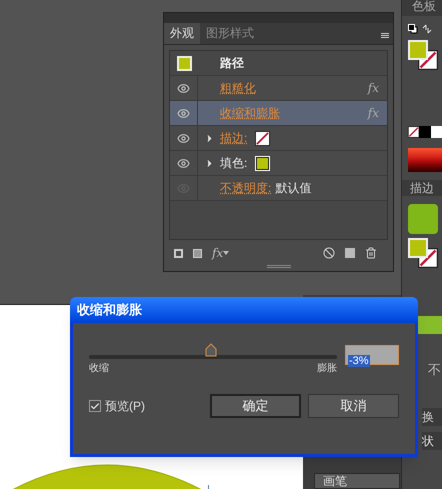  I want to click on stroke-preview-swatch, so click(423, 219).